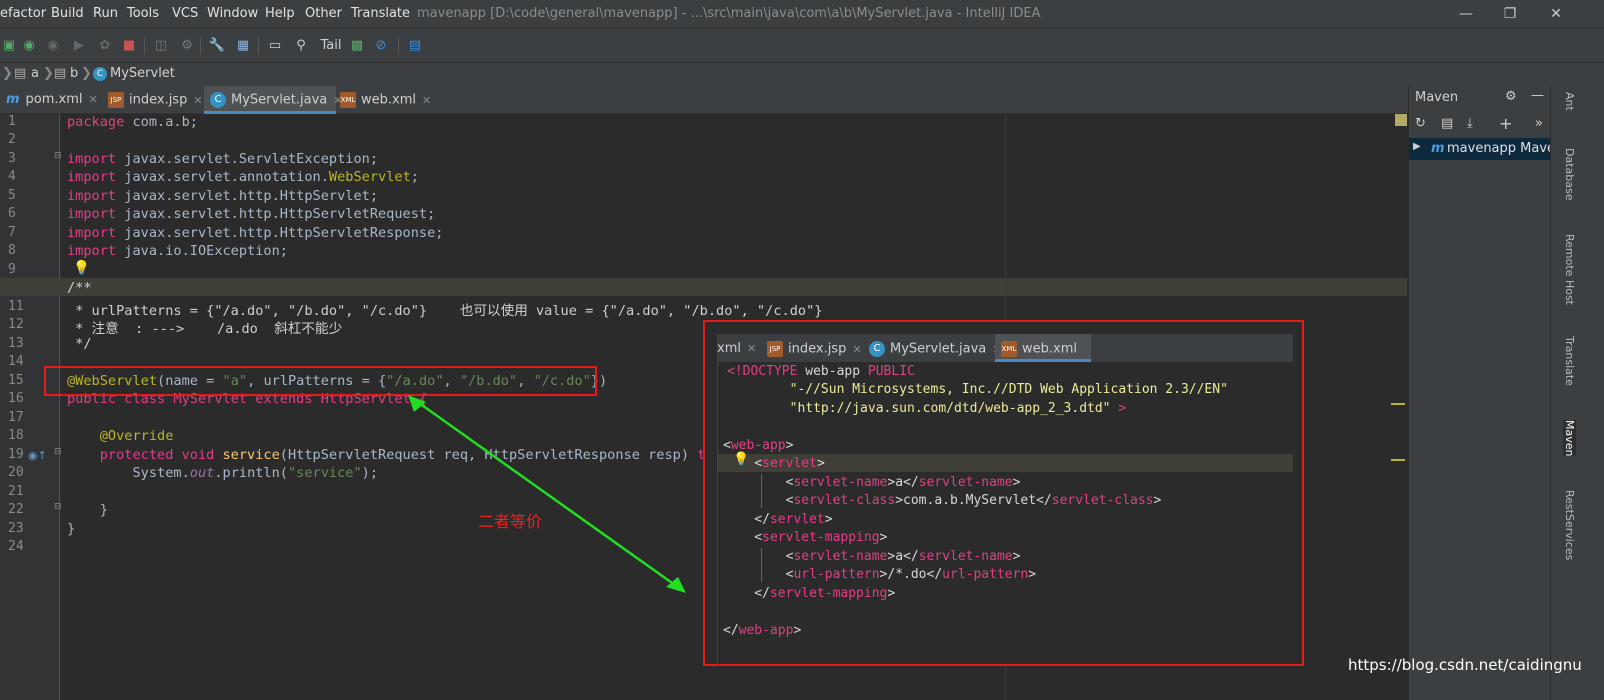 This screenshot has height=700, width=1604. I want to click on xml-line: <!DOCTYPE web-app PUBLIC, so click(821, 371).